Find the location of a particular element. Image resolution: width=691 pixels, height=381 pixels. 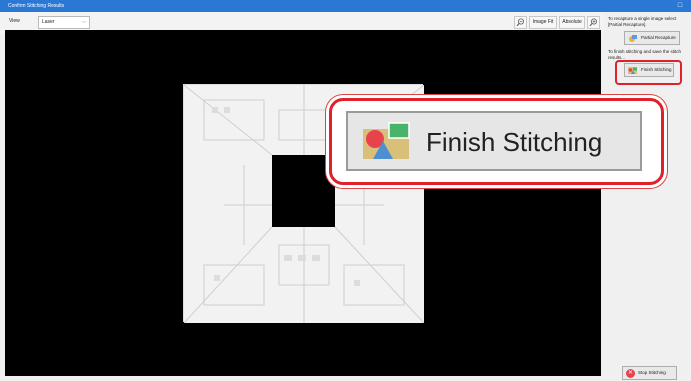

view-select: Laser ⌵ is located at coordinates (64, 22).